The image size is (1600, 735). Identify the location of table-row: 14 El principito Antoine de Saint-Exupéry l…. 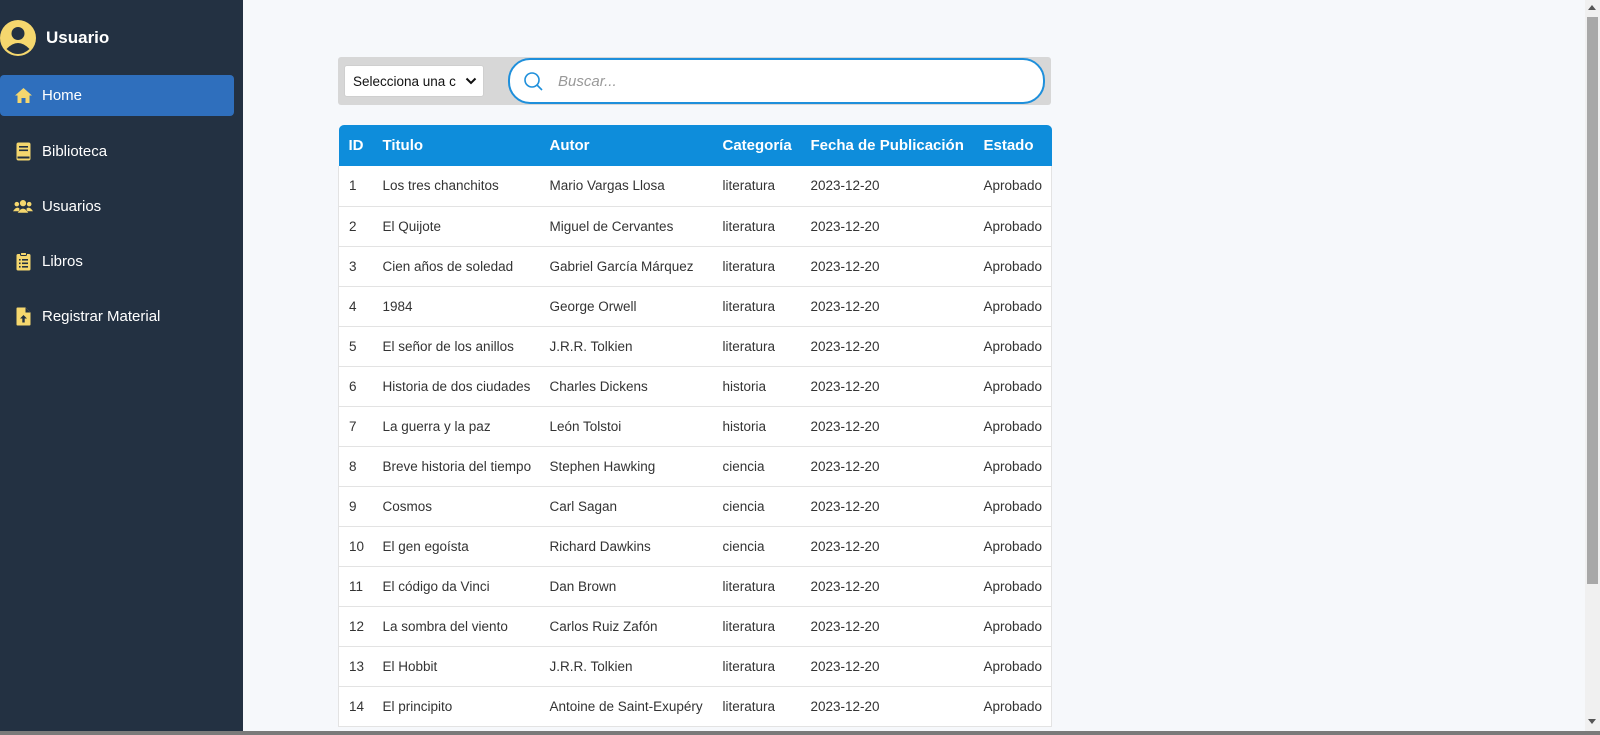
(695, 706).